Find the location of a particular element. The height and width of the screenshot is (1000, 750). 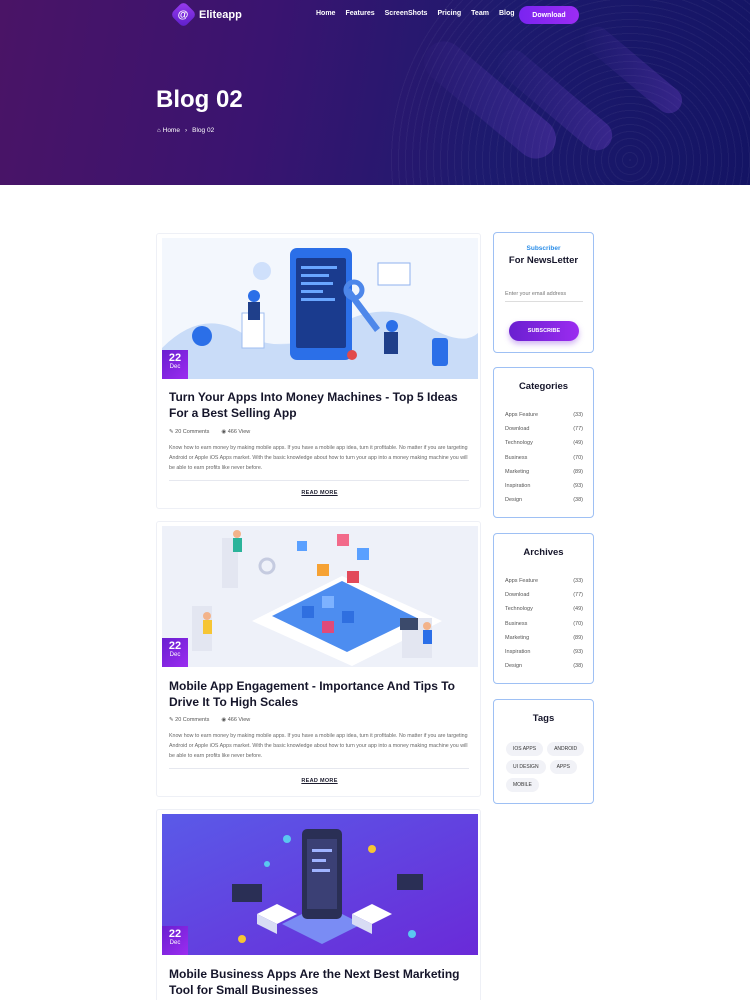

categories-title: Categories is located at coordinates (543, 386).